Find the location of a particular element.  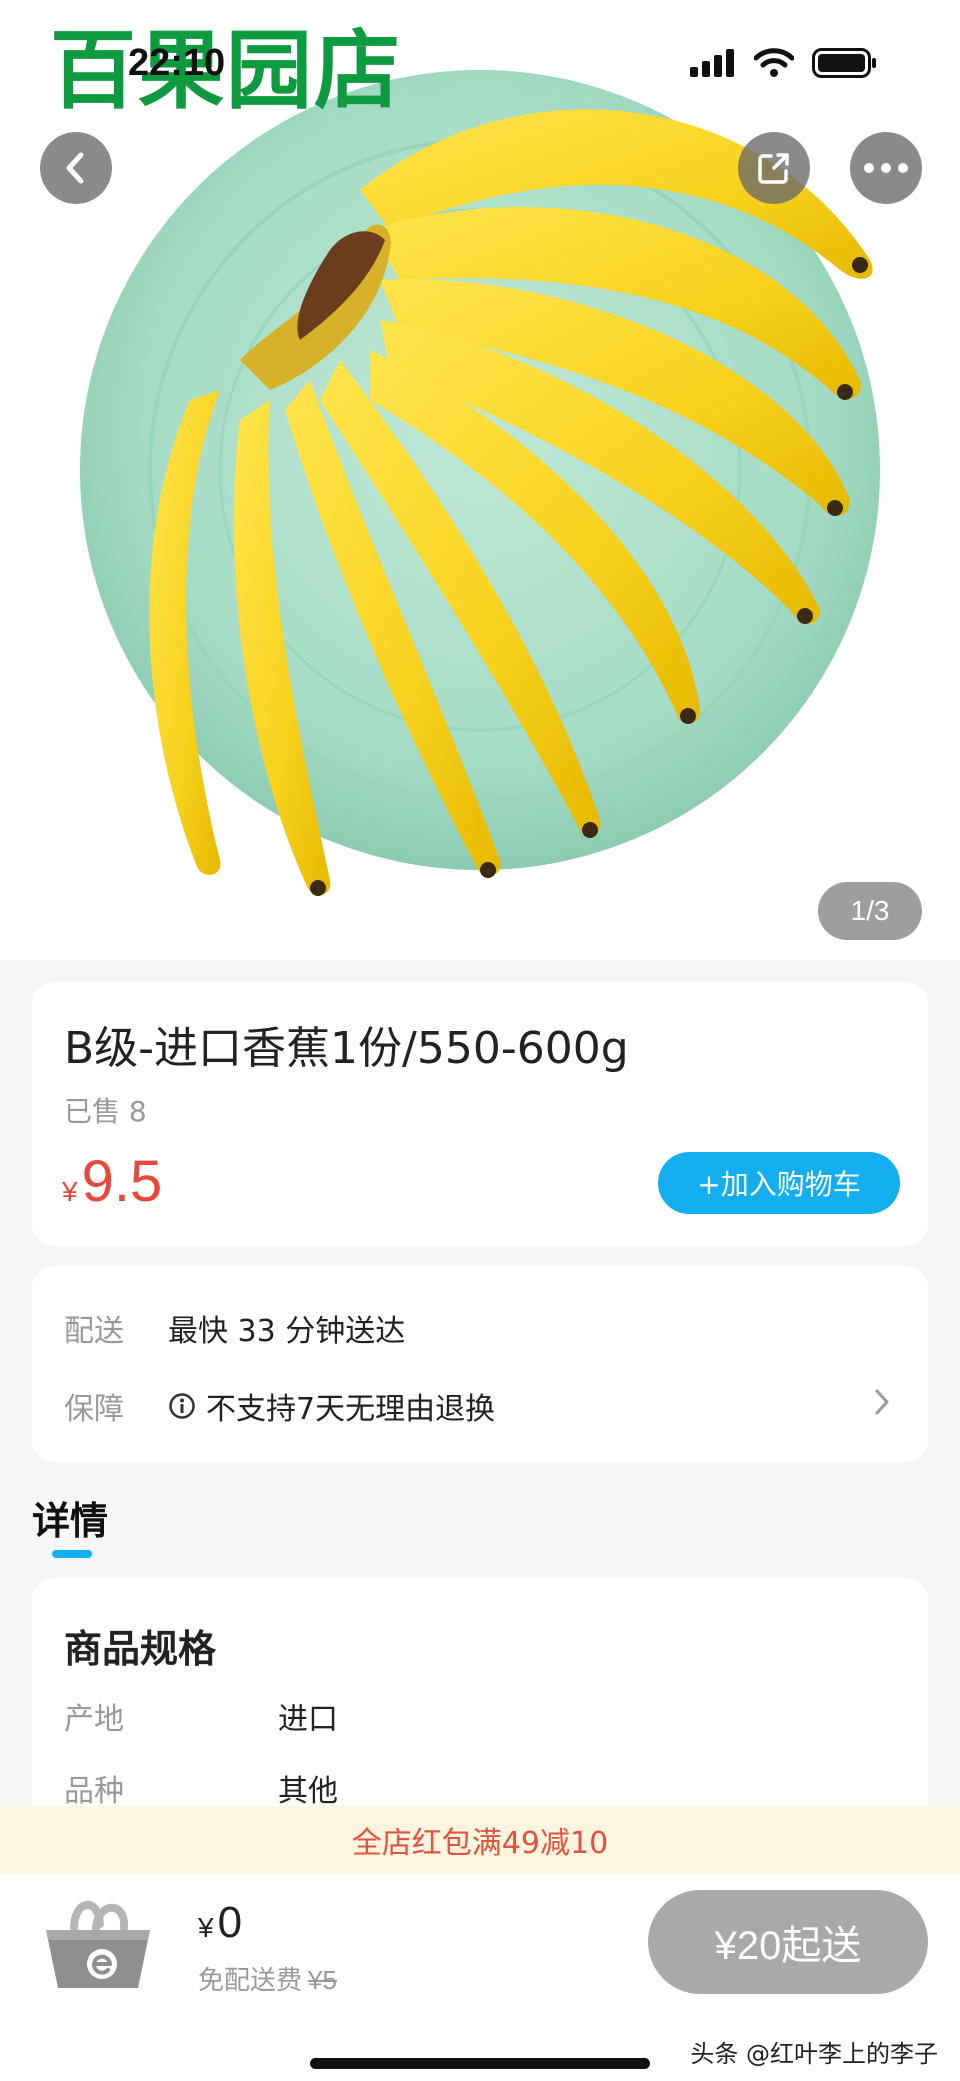

cart-total: ¥ 0 is located at coordinates (220, 1923).